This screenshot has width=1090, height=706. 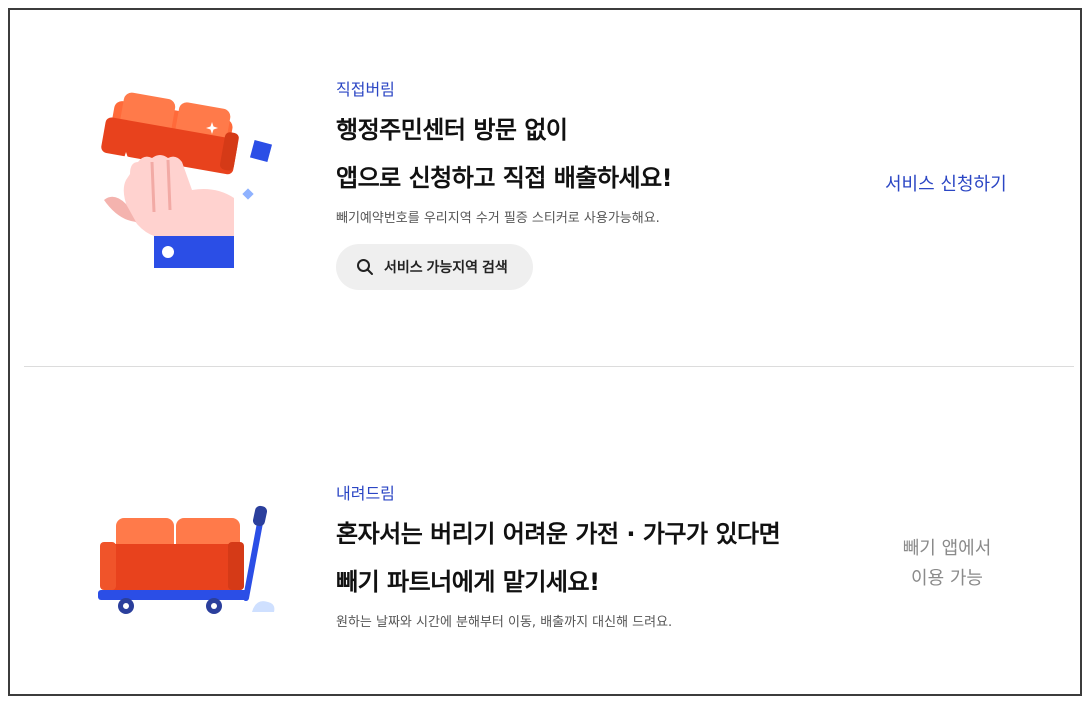 What do you see at coordinates (452, 130) in the screenshot?
I see `headline-line-1: 행정주민센터 방문 없이` at bounding box center [452, 130].